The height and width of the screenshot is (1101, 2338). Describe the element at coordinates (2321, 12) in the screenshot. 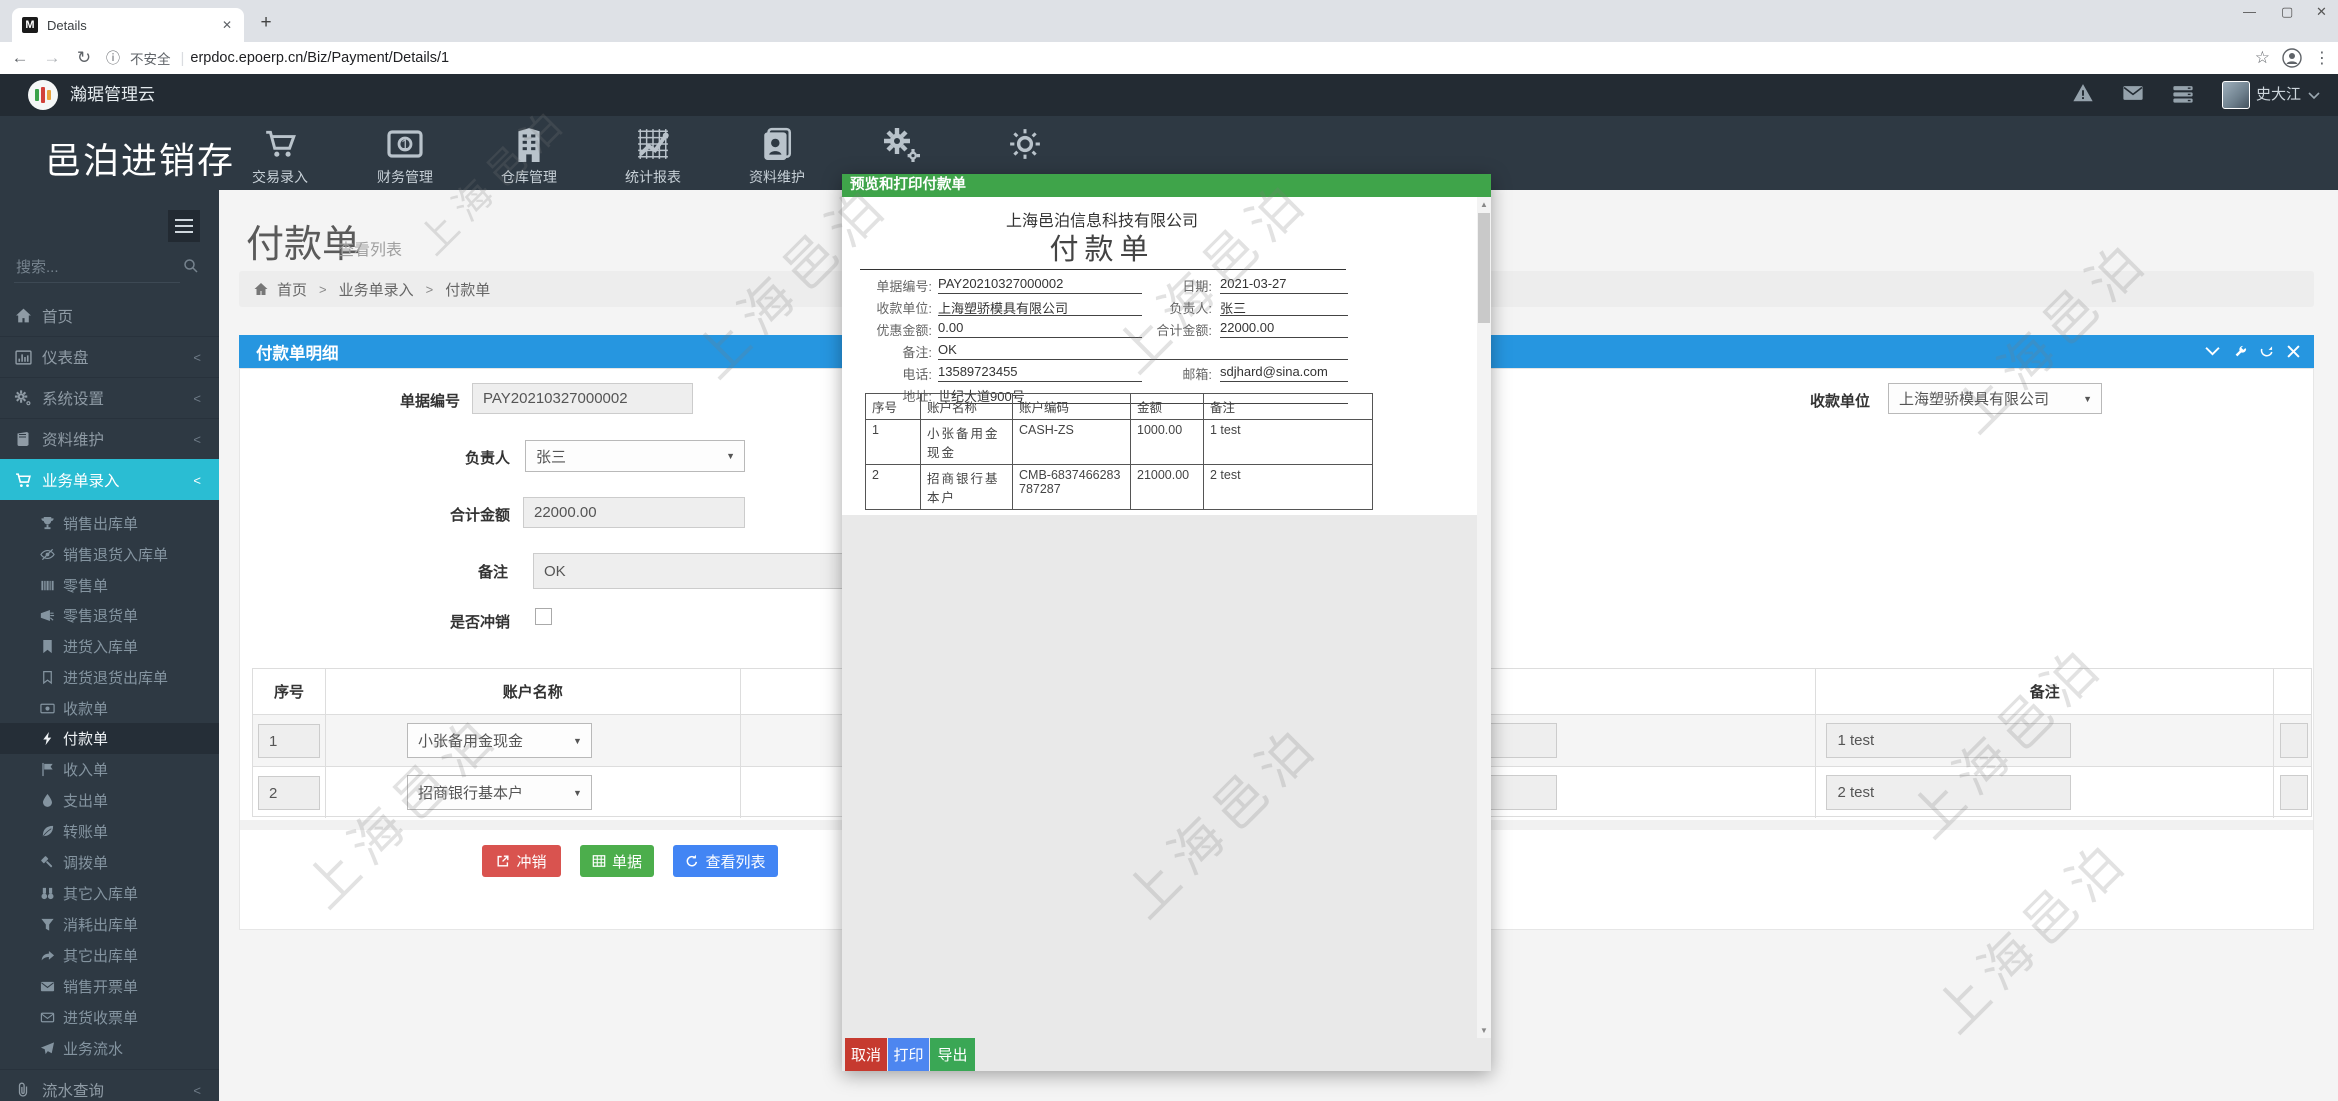

I see `window-close-icon: ✕` at that location.